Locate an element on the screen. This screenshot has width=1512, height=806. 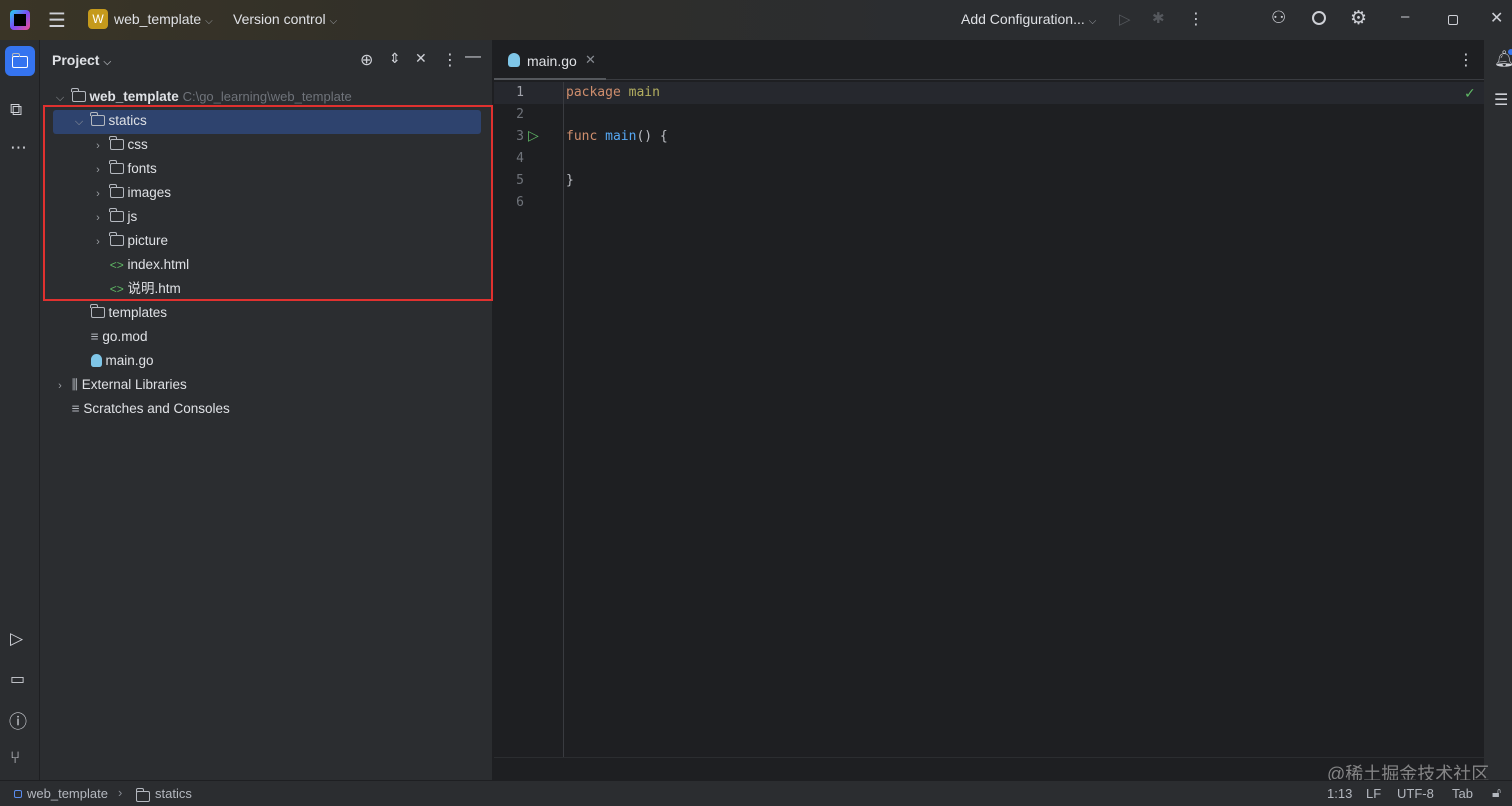
git-branch-icon: ⑂ is located at coordinates (15, 758).